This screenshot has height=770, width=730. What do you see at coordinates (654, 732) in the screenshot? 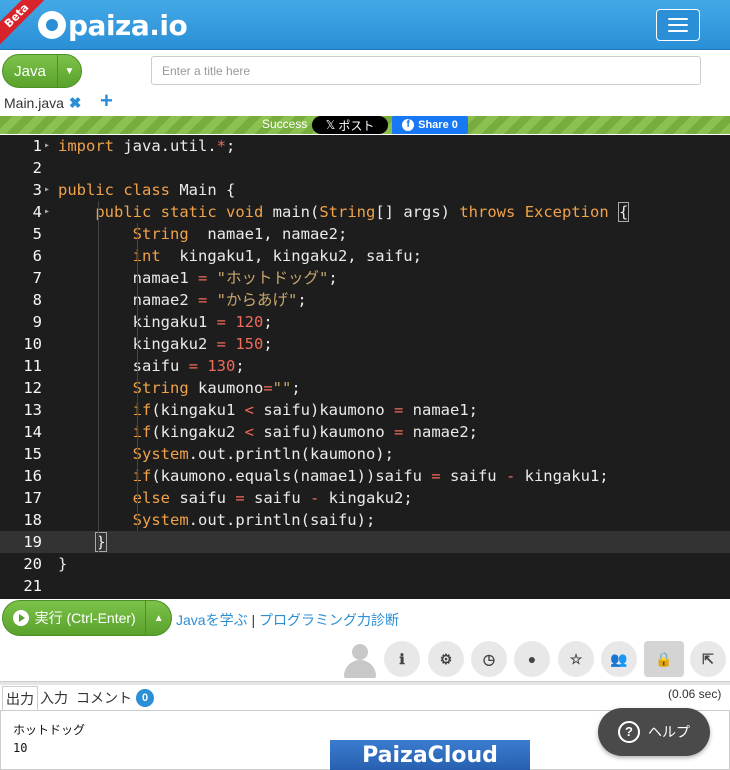
I see `help-button: ? ヘルプ` at bounding box center [654, 732].